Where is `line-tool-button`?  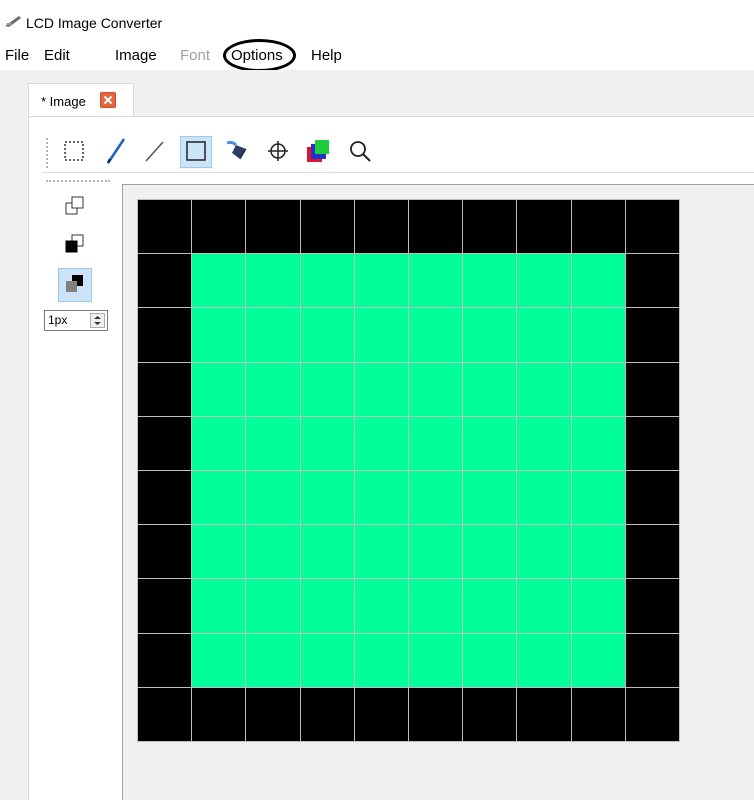
line-tool-button is located at coordinates (154, 152).